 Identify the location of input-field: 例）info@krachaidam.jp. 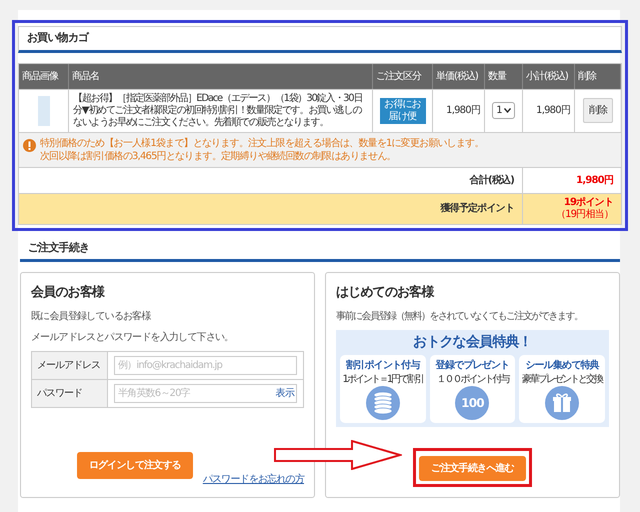
(205, 365).